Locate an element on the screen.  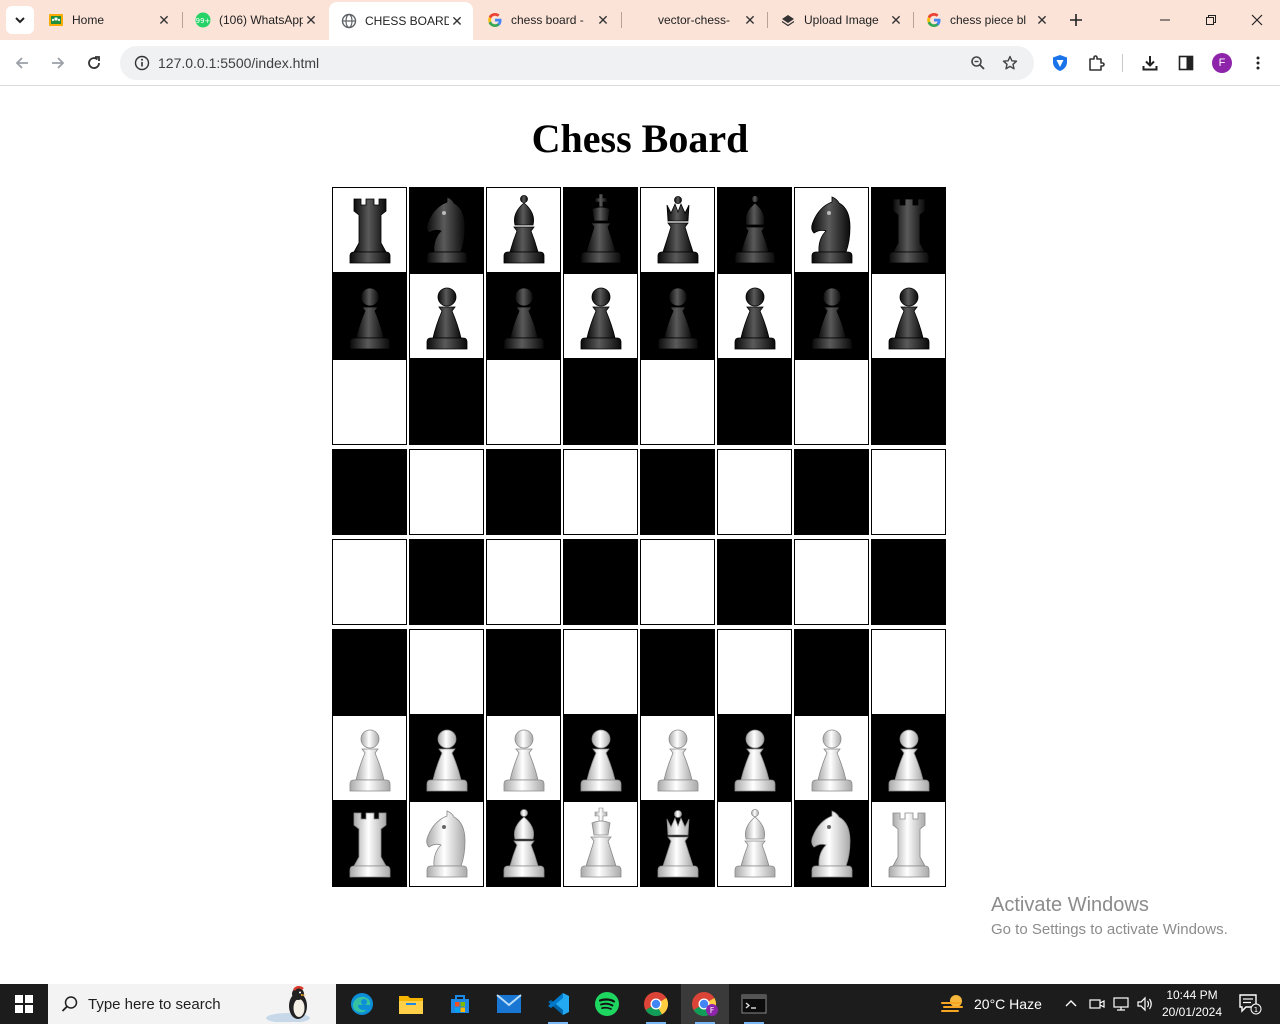
black-knight-icon is located at coordinates (832, 230).